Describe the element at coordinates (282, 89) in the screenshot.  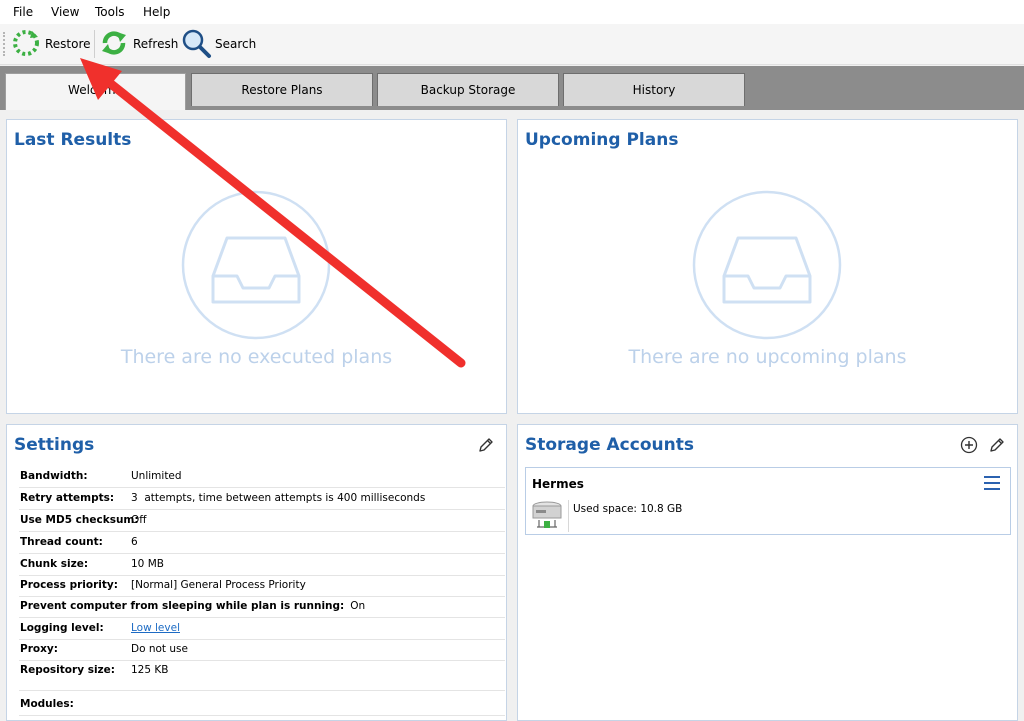
I see `tab-restore-plans: Restore Plans` at that location.